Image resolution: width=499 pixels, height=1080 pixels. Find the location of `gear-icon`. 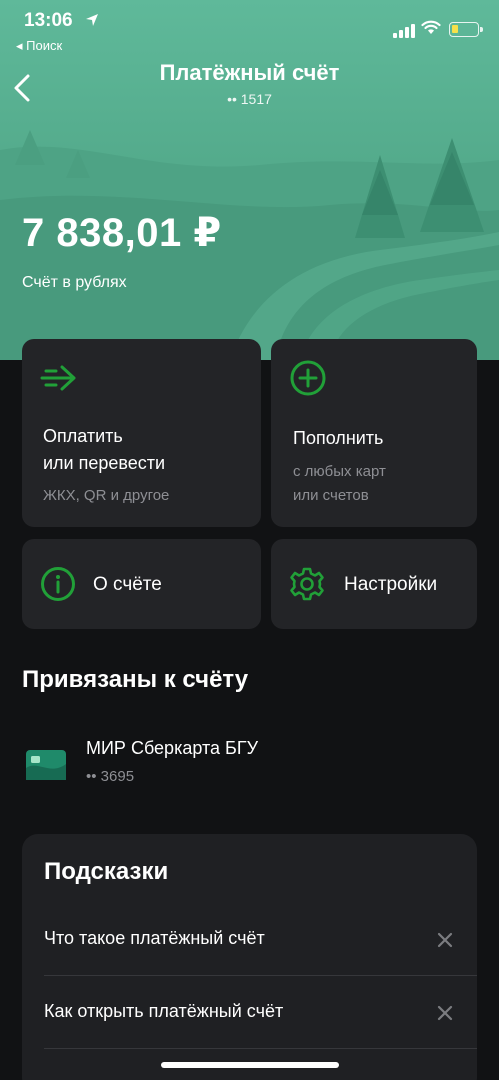

gear-icon is located at coordinates (307, 584).